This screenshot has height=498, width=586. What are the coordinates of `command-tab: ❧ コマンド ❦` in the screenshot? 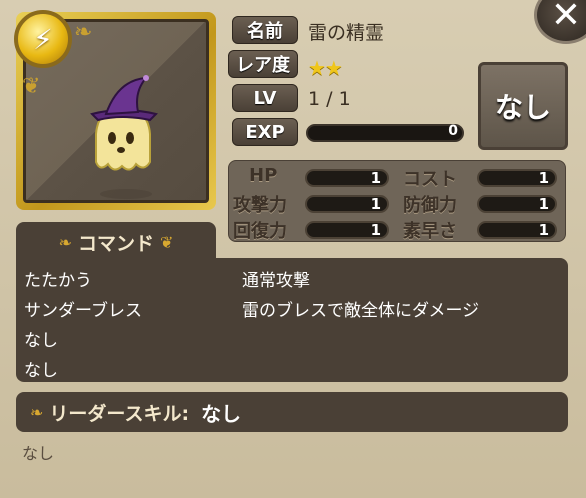 It's located at (116, 242).